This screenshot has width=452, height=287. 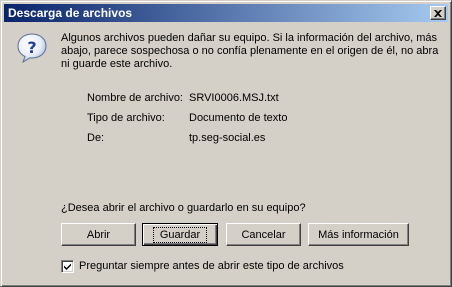 I want to click on title-bar: Descarga de archivos, so click(x=226, y=13).